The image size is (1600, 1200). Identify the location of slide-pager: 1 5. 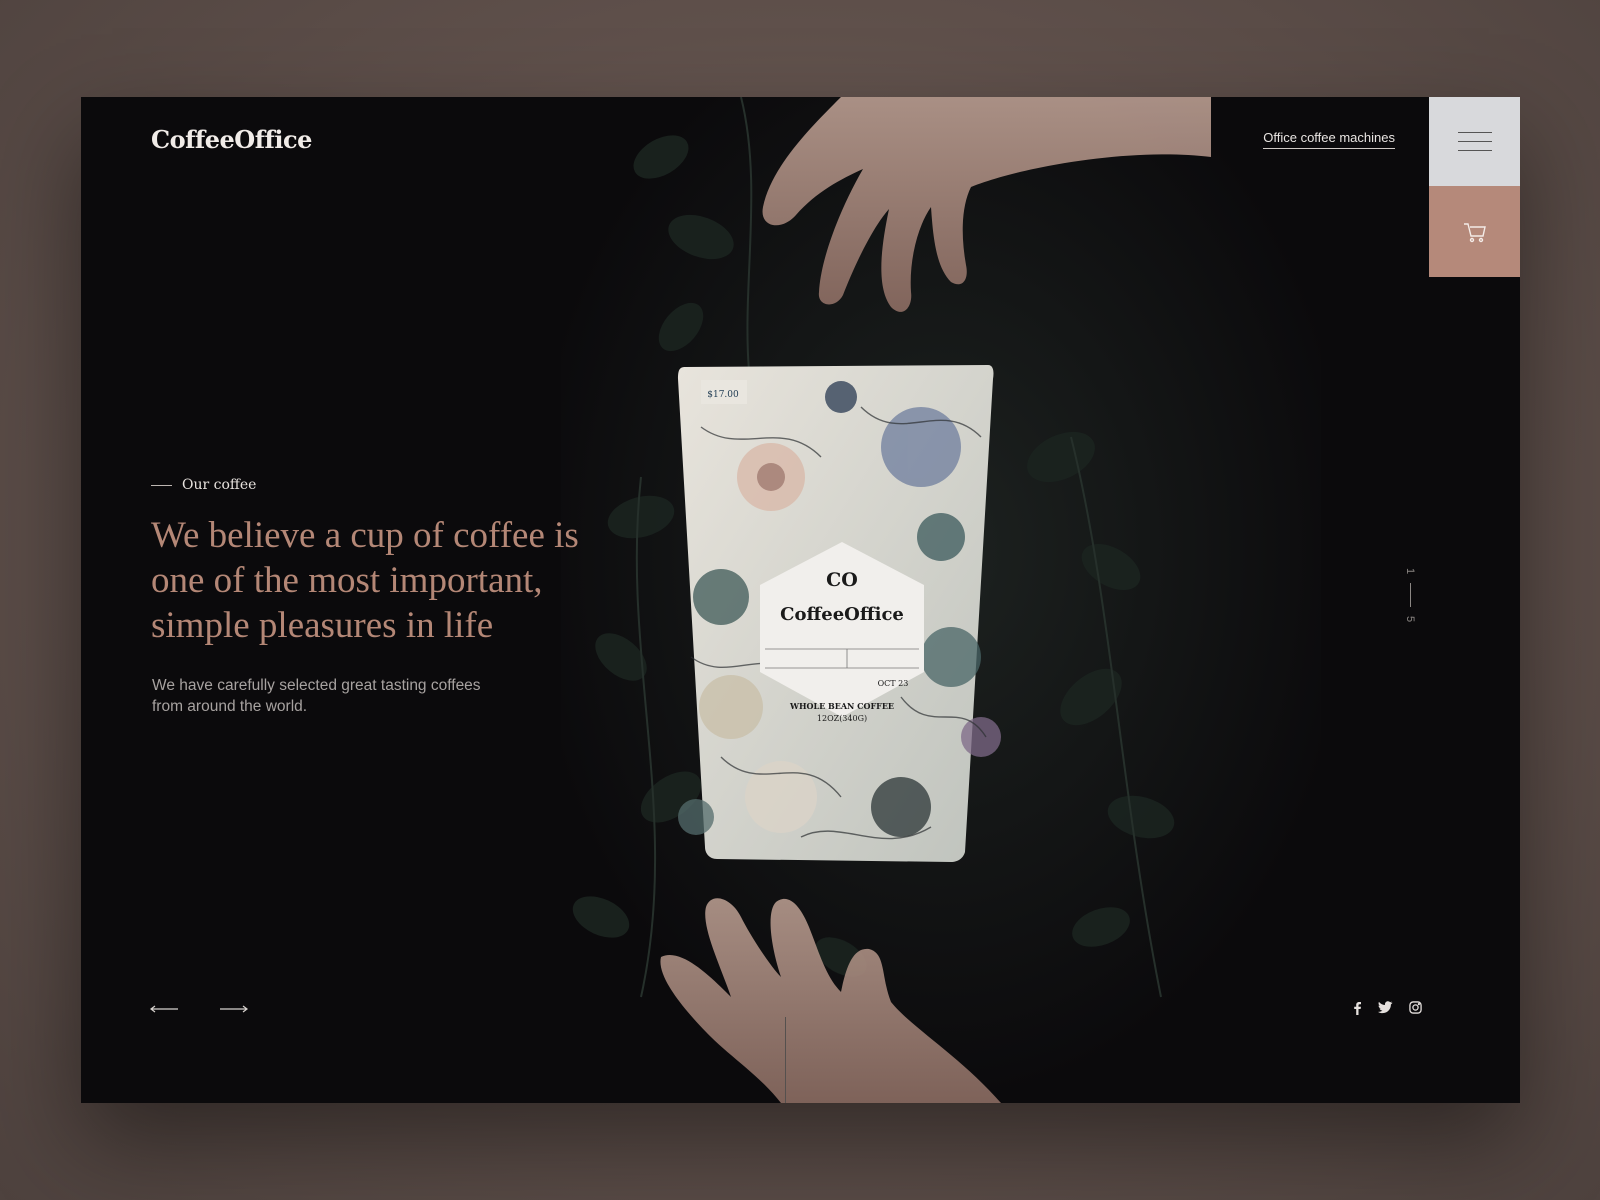
(1410, 595).